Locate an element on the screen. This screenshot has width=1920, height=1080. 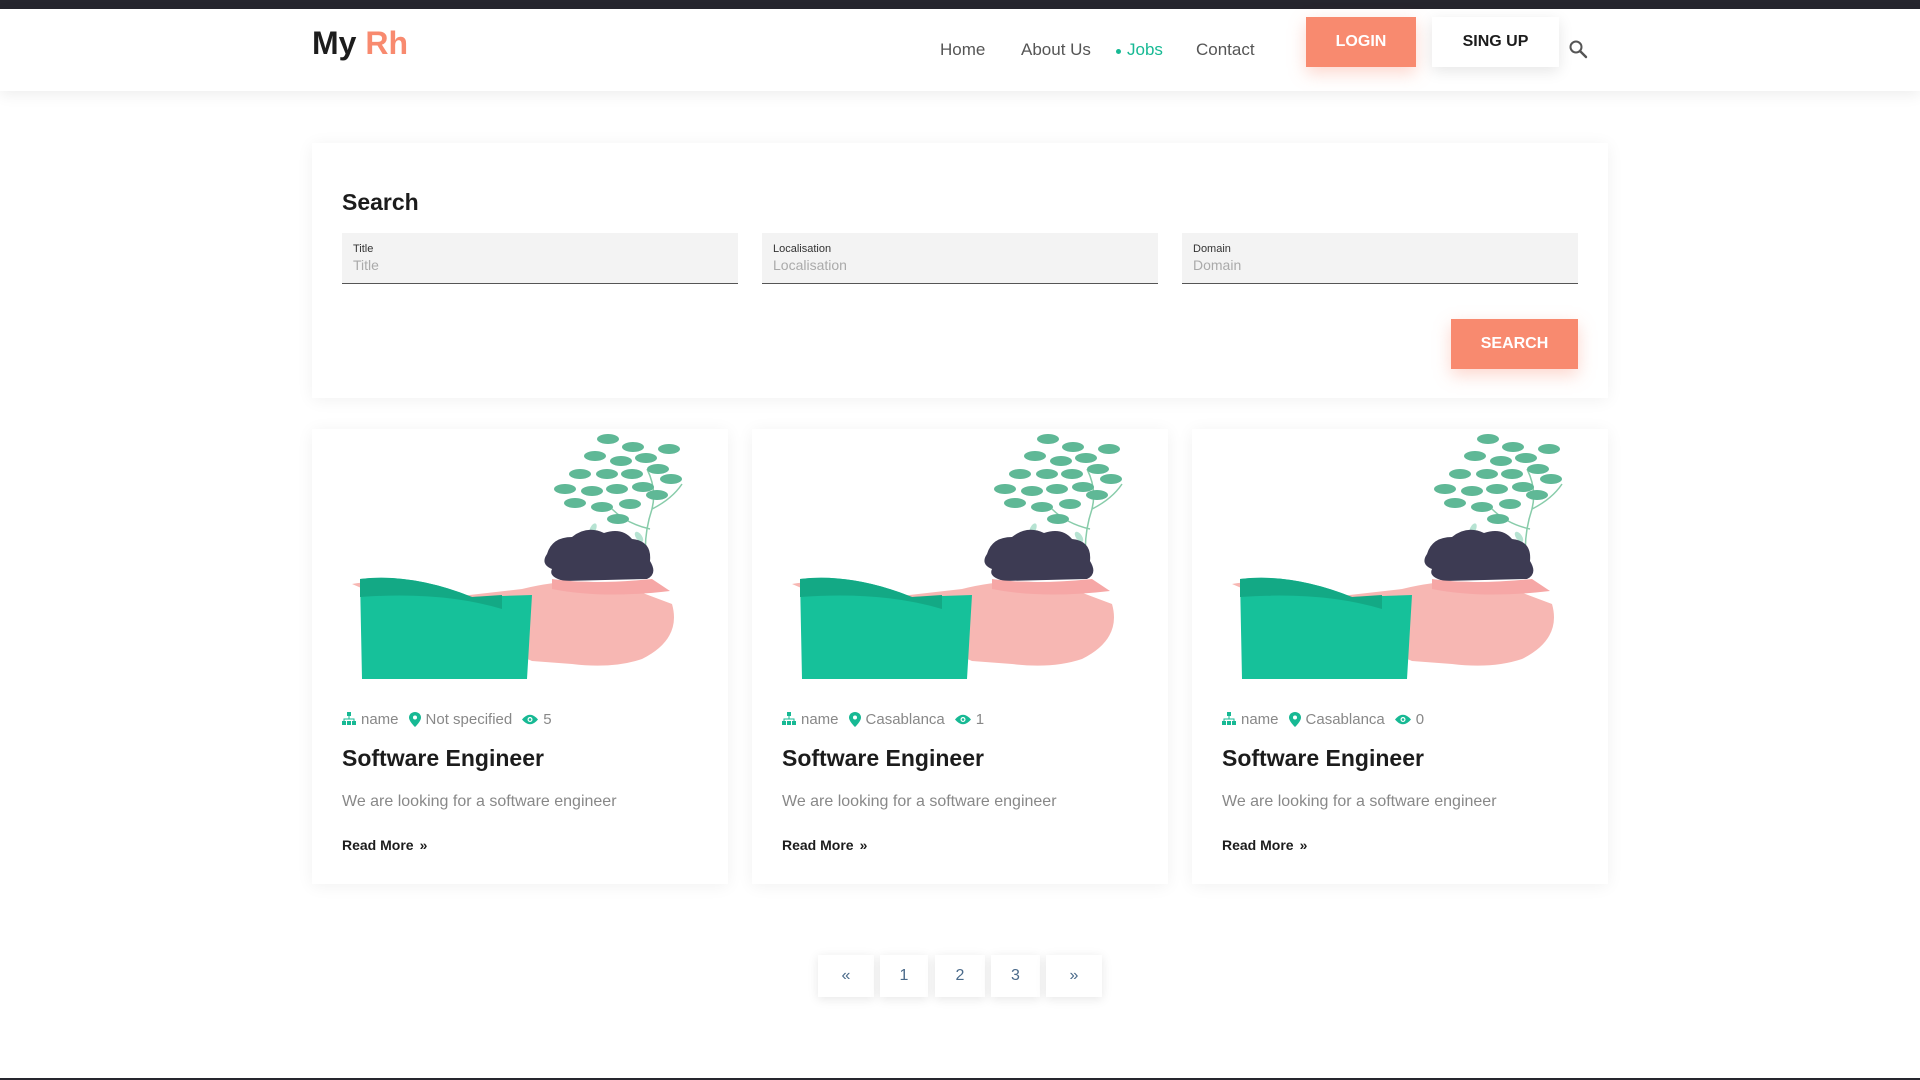
title-field-label: Title is located at coordinates (363, 249).